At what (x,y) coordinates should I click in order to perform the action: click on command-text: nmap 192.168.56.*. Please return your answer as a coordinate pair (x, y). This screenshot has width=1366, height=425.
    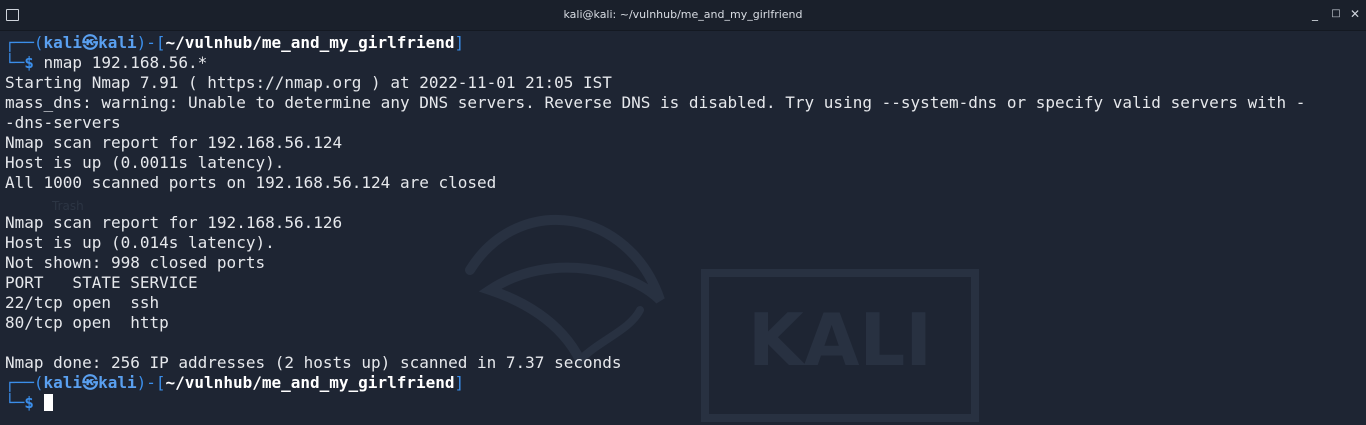
    Looking at the image, I should click on (125, 62).